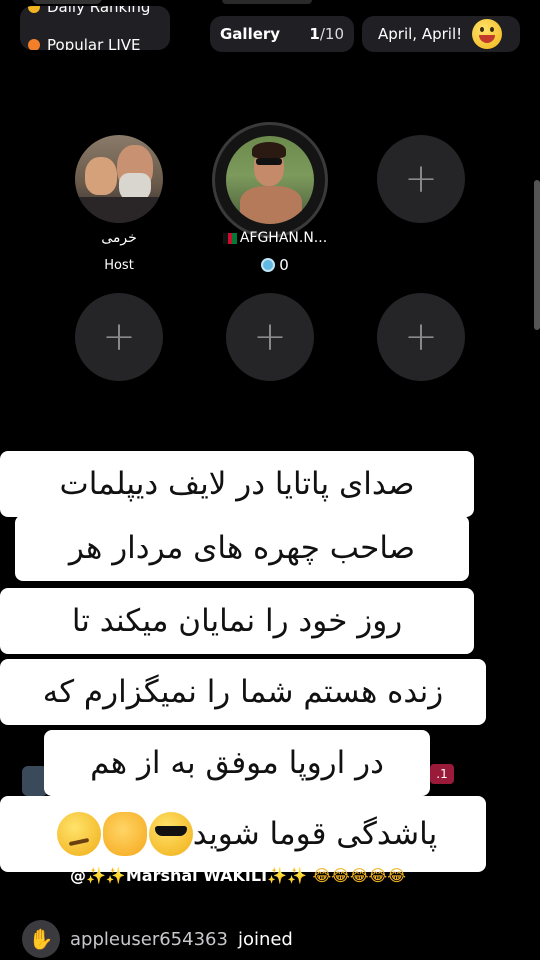  What do you see at coordinates (170, 834) in the screenshot?
I see `sunglasses-emoji-icon` at bounding box center [170, 834].